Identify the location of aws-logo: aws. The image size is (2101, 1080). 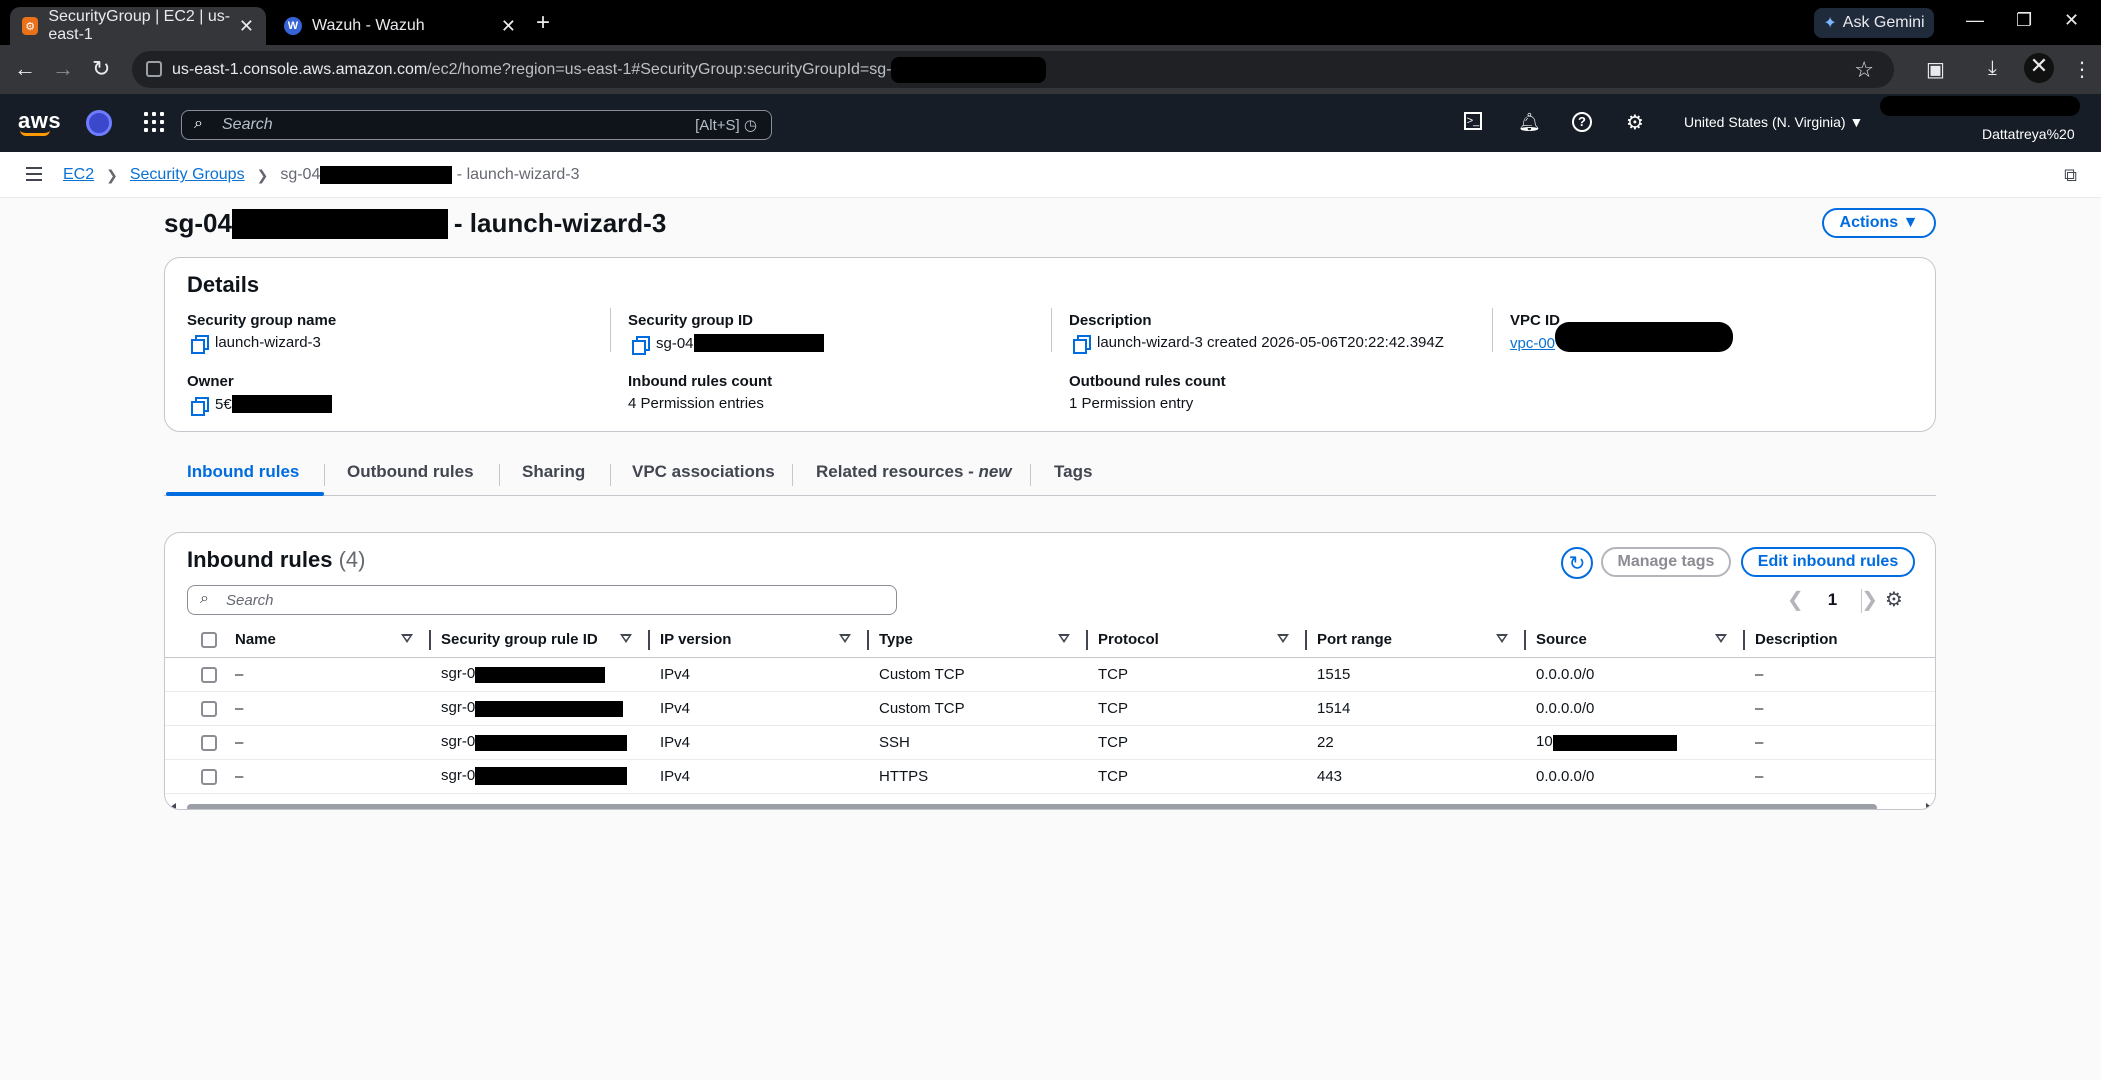
(39, 122).